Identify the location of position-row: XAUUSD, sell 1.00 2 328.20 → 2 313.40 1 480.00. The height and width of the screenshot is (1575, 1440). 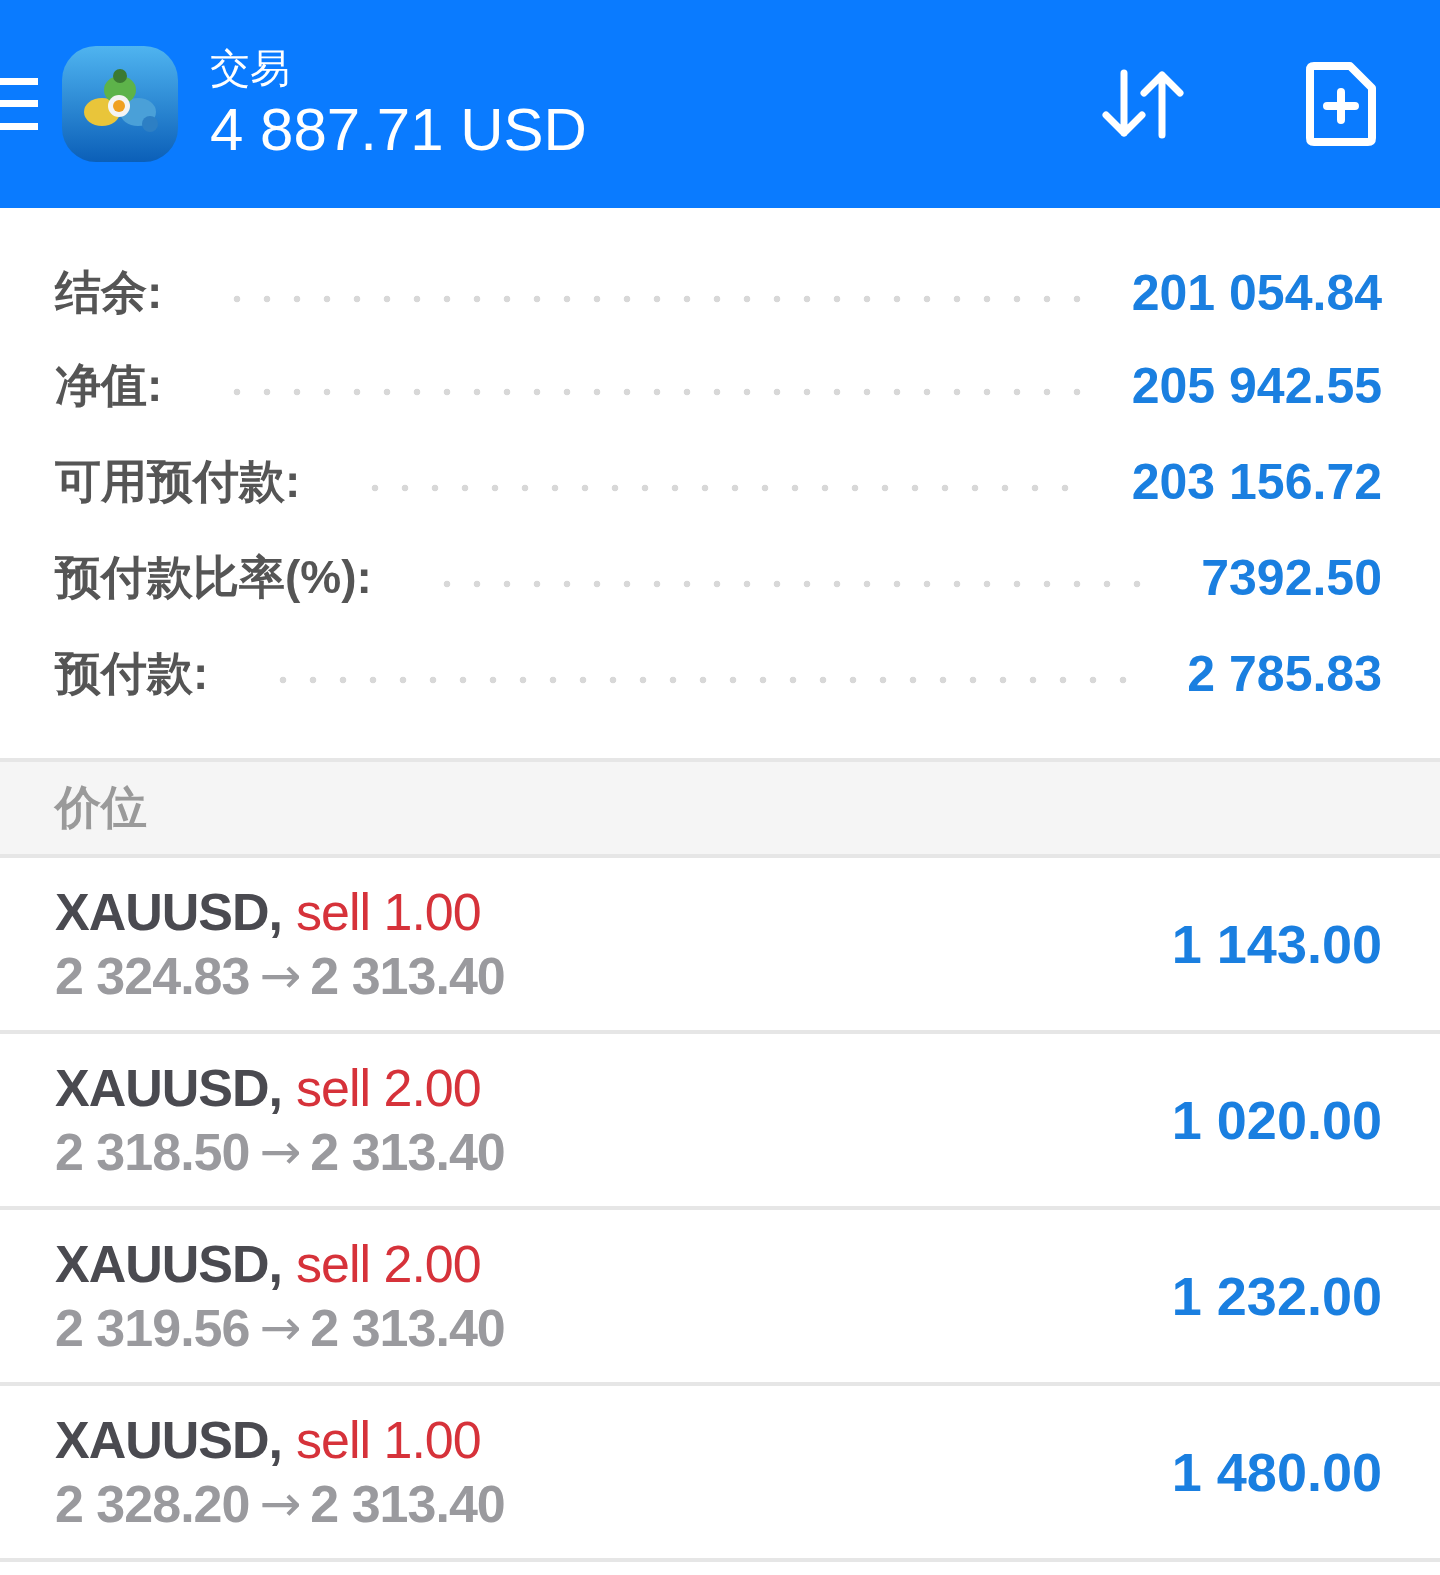
(720, 1474).